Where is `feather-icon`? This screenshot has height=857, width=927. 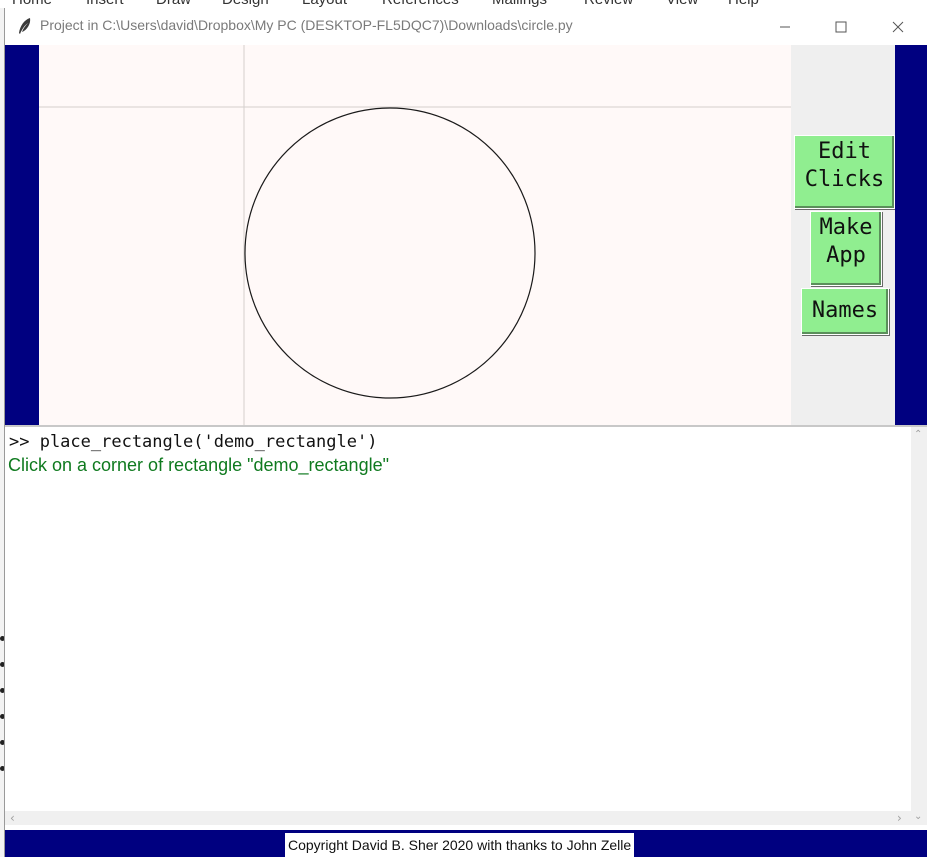
feather-icon is located at coordinates (25, 26).